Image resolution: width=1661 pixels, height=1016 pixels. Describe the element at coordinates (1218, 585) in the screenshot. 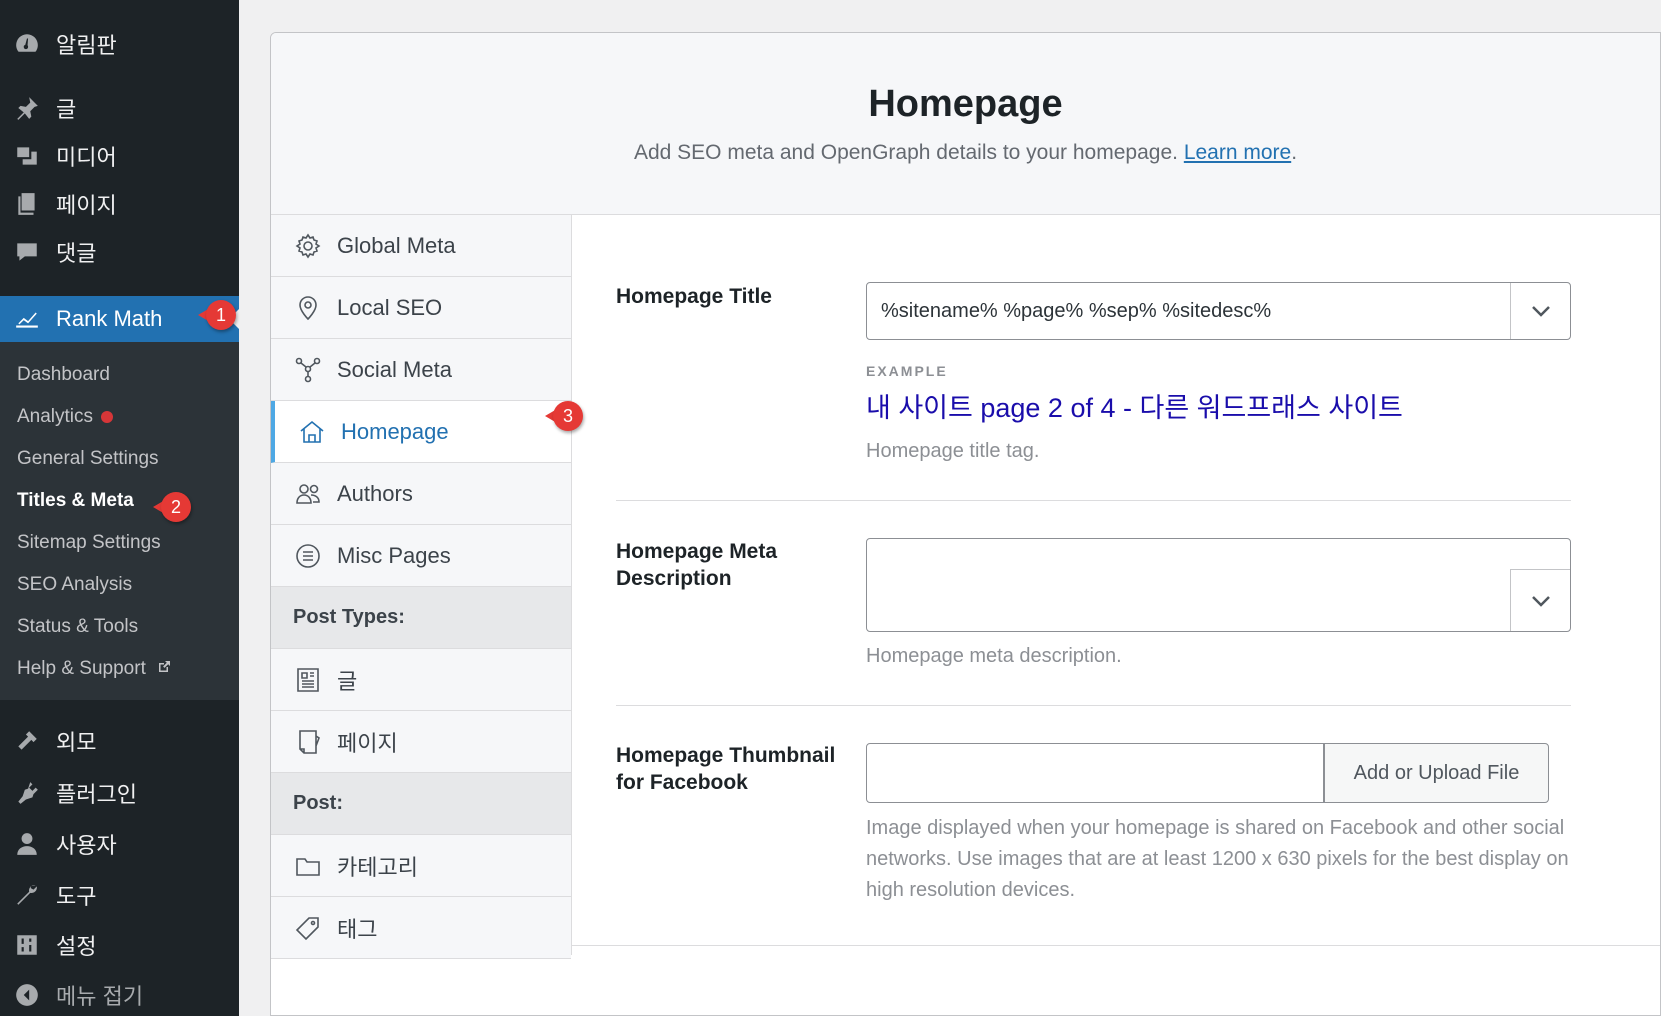

I see `homepage-description-field` at that location.